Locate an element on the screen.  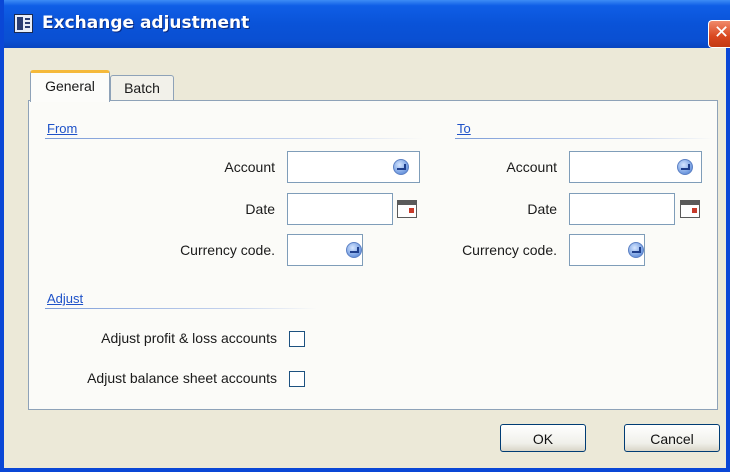
cancel-button: Cancel is located at coordinates (672, 438).